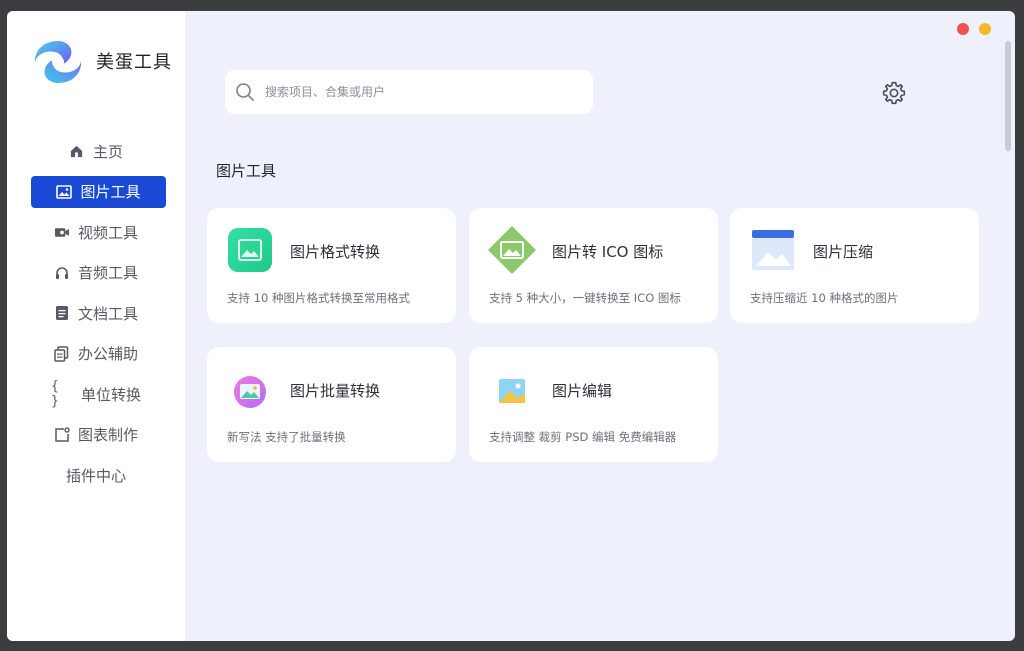  Describe the element at coordinates (77, 151) in the screenshot. I see `home-icon` at that location.